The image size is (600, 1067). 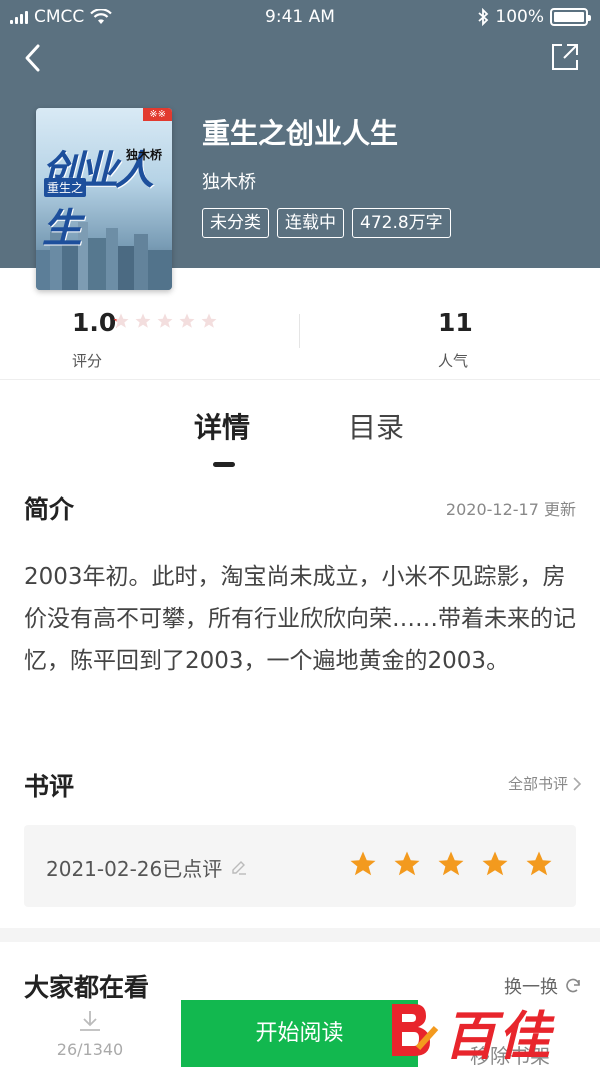 What do you see at coordinates (577, 783) in the screenshot?
I see `chevron-right-icon` at bounding box center [577, 783].